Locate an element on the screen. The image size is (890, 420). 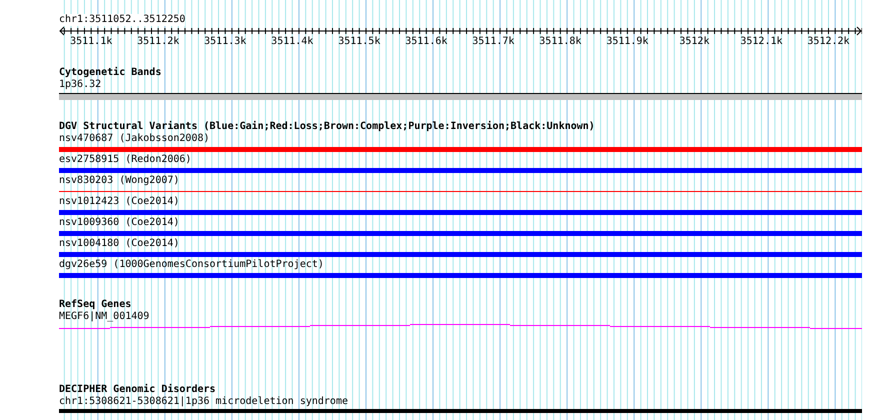
gene-model-line is located at coordinates (460, 326).